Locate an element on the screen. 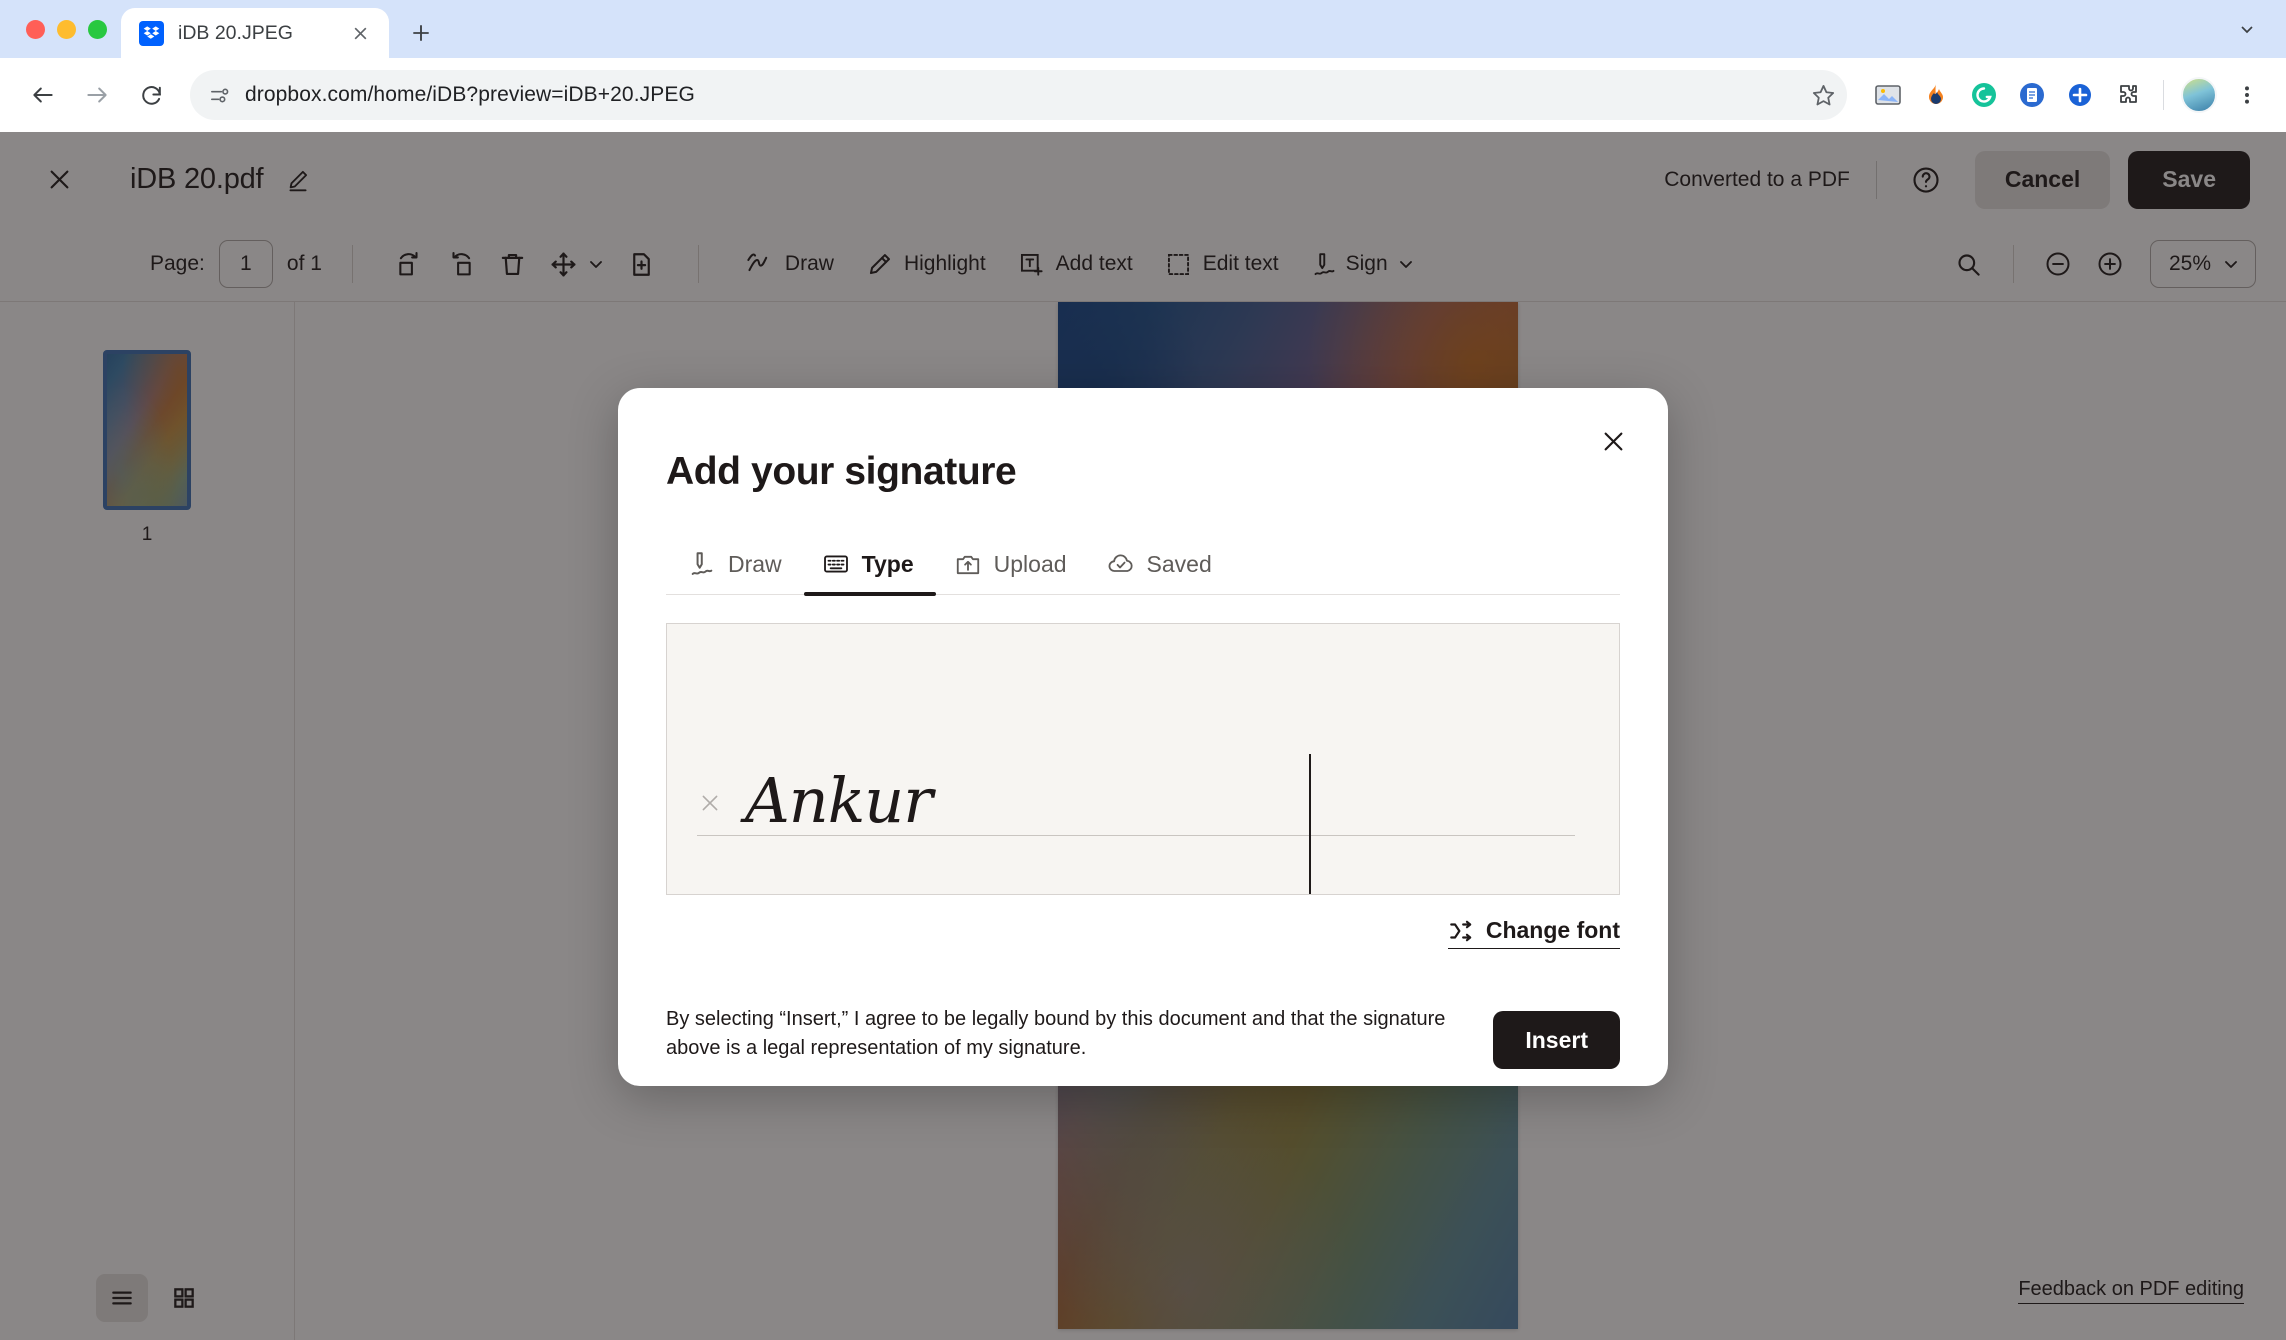 Image resolution: width=2286 pixels, height=1340 pixels. signature-input: Ankur is located at coordinates (839, 801).